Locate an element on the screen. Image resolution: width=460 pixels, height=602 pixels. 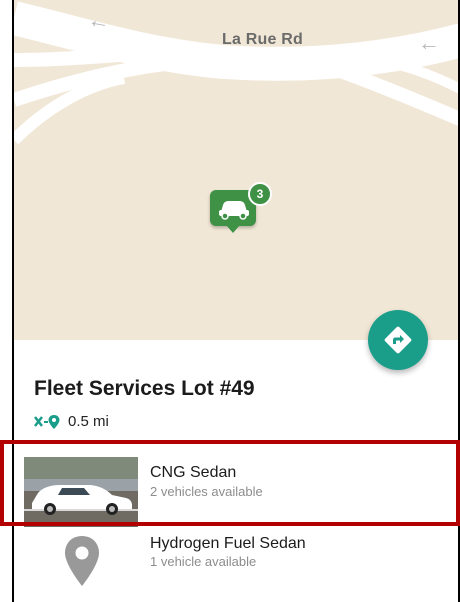
distance-row: 0.5 mi is located at coordinates (71, 421).